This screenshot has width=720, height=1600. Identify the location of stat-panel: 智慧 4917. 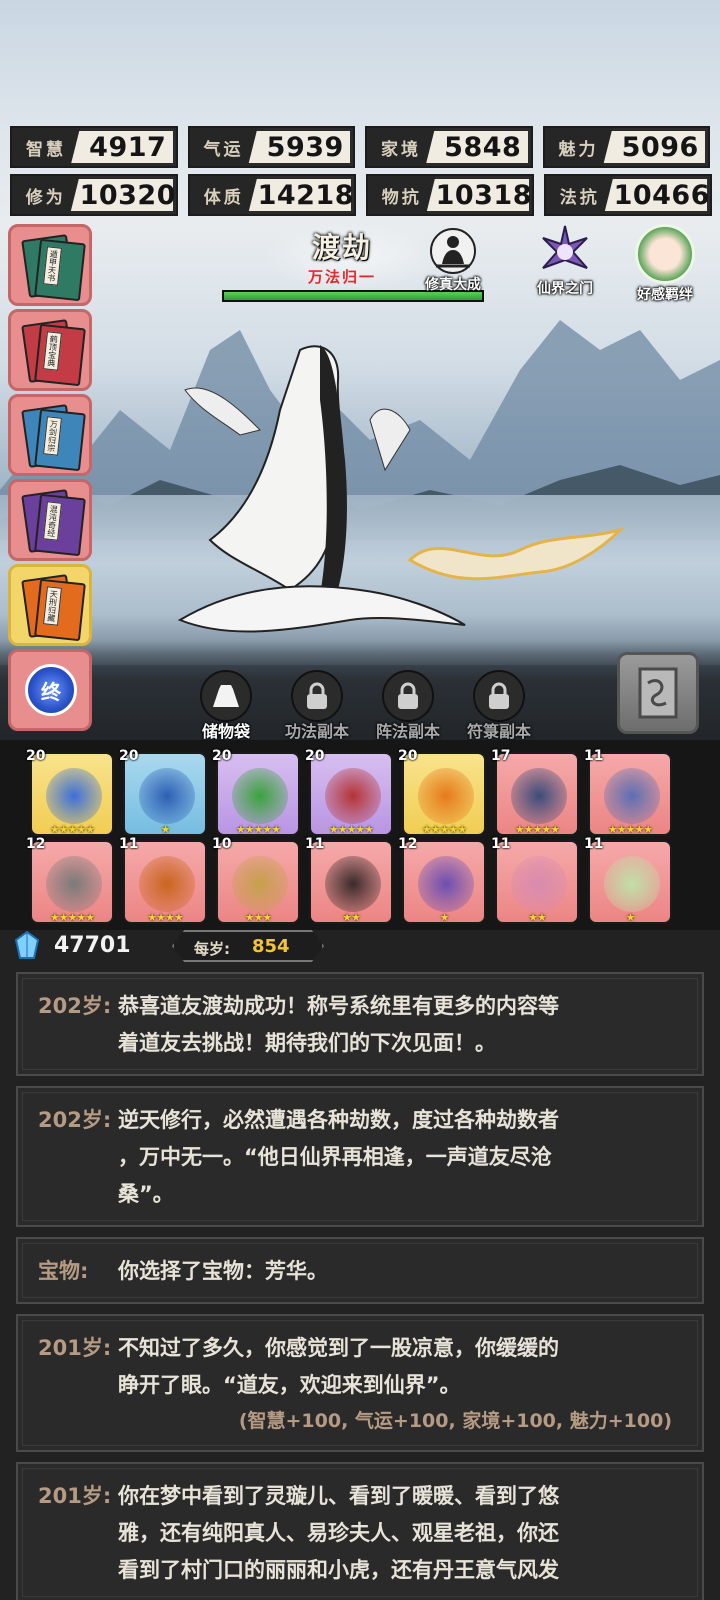
(94, 147).